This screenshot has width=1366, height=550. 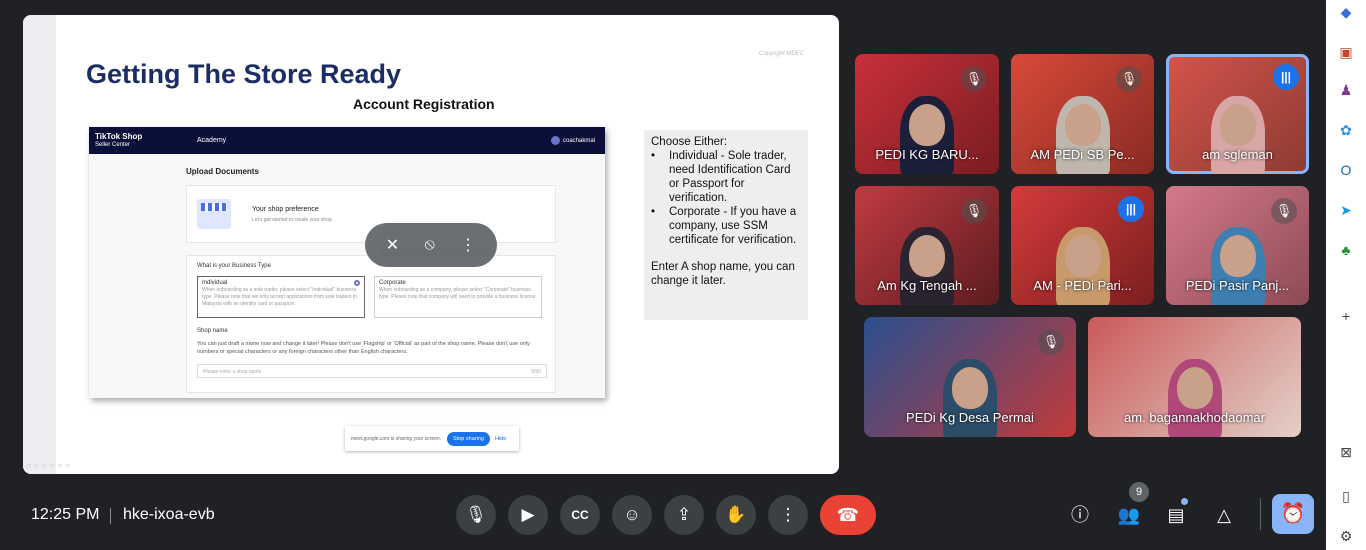 I want to click on microphone-icon: 🎙, so click(x=476, y=514).